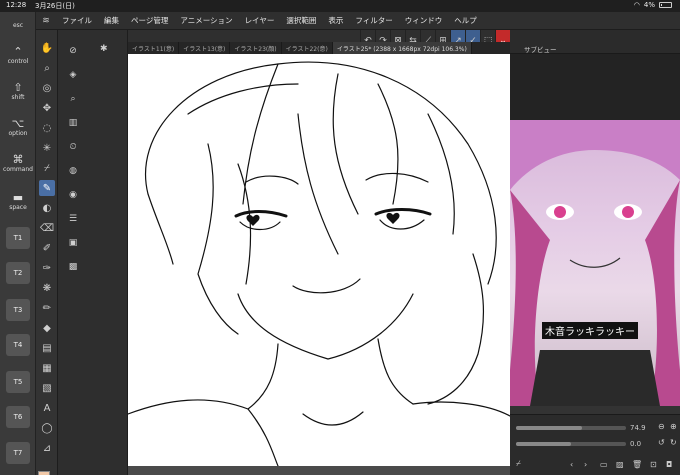 Image resolution: width=680 pixels, height=475 pixels. I want to click on control-label: control, so click(18, 61).